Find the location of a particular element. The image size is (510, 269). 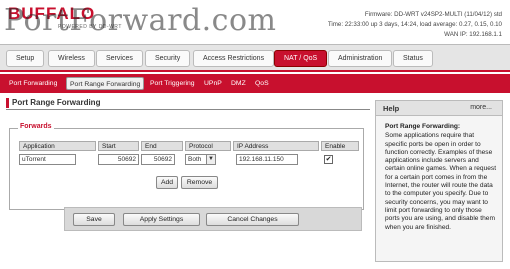

tab-setup: Setup is located at coordinates (25, 58).